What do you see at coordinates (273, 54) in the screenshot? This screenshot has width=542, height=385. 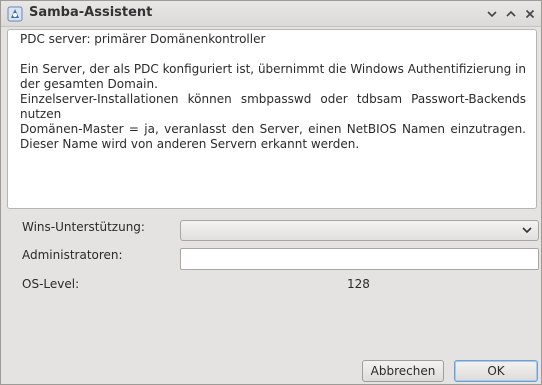 I see `description-blank-line` at bounding box center [273, 54].